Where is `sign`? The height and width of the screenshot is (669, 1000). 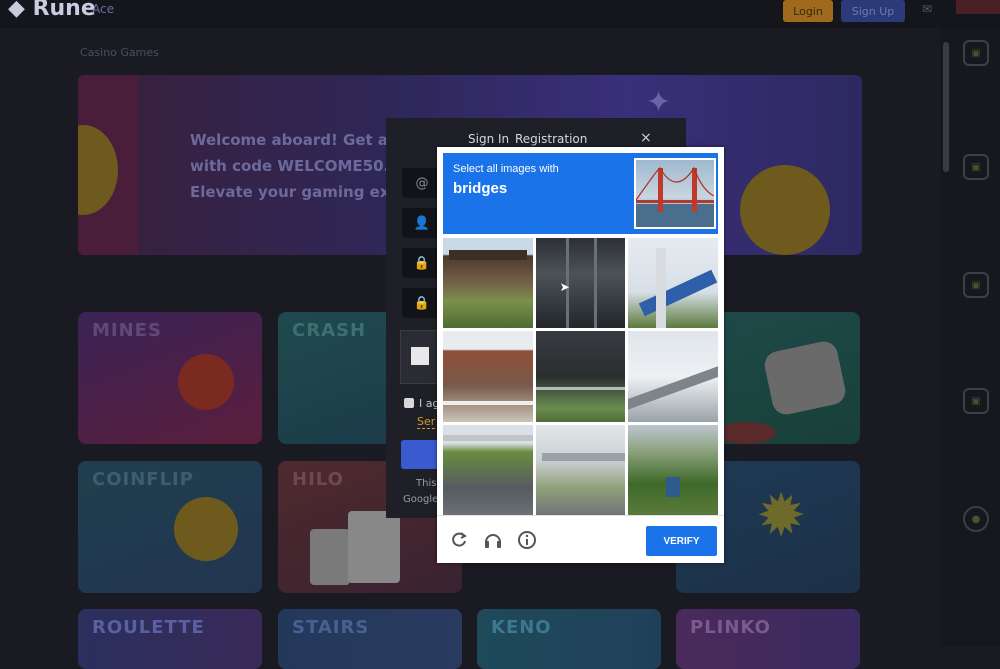 sign is located at coordinates (673, 486).